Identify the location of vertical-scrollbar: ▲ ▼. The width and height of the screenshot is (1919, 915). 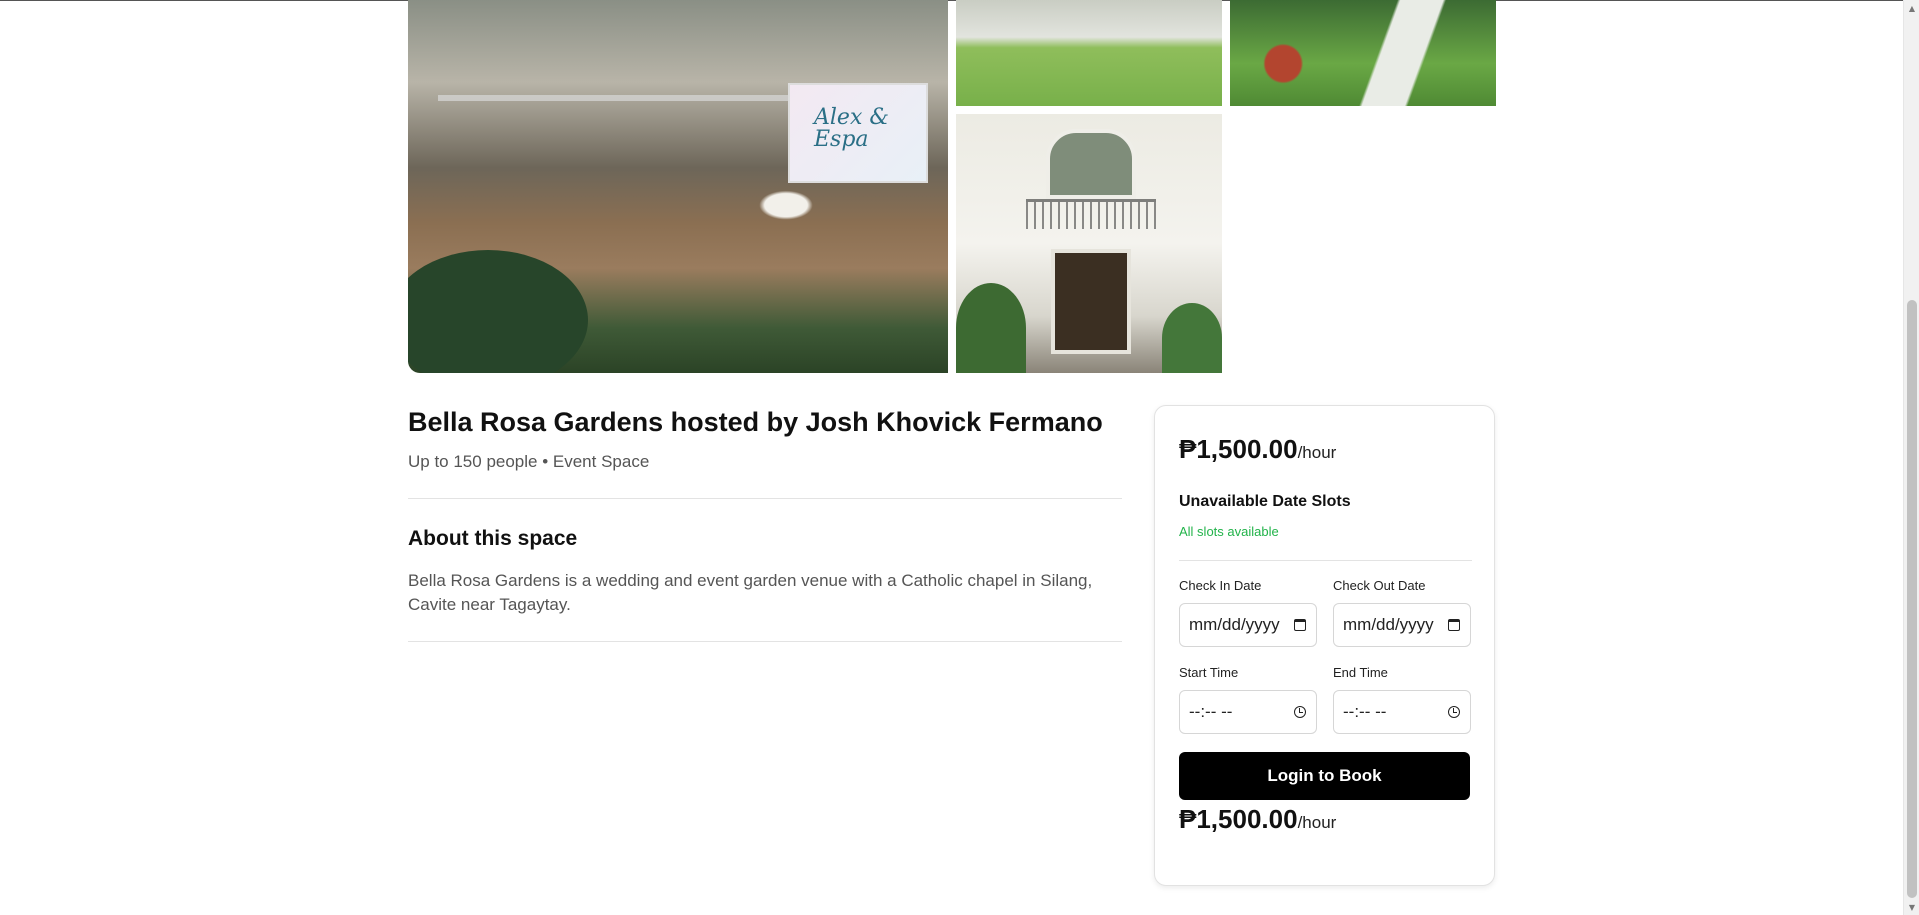
(1911, 457).